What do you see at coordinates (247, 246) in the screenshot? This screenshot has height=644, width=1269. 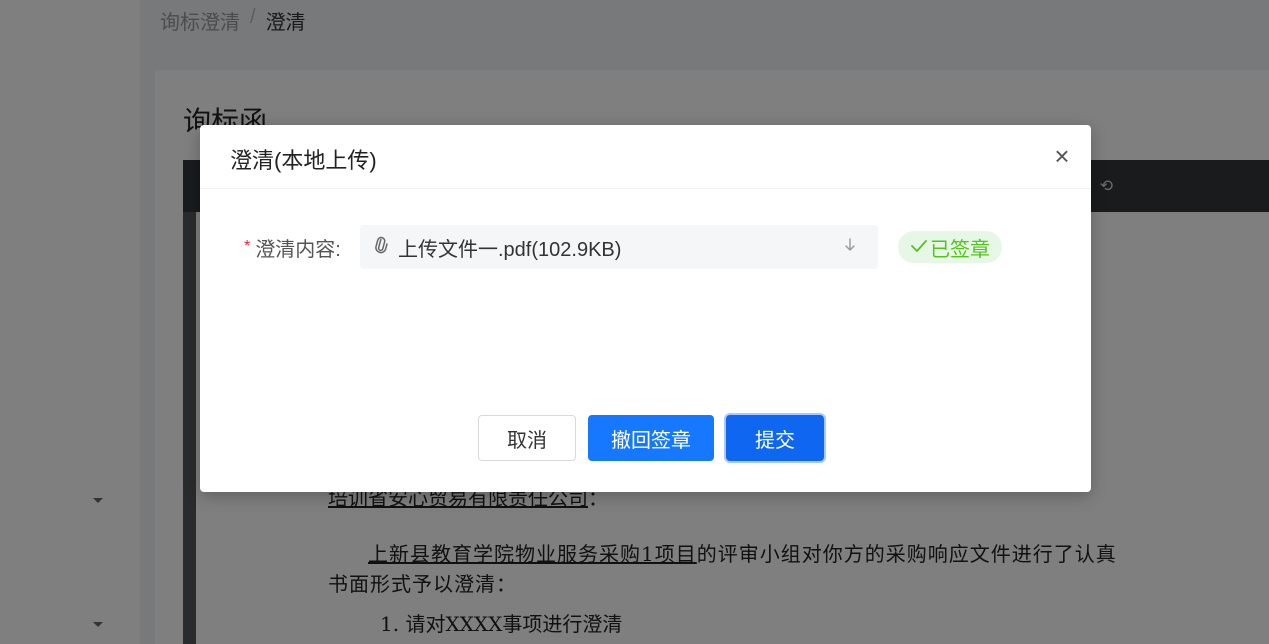 I see `required-mark: *` at bounding box center [247, 246].